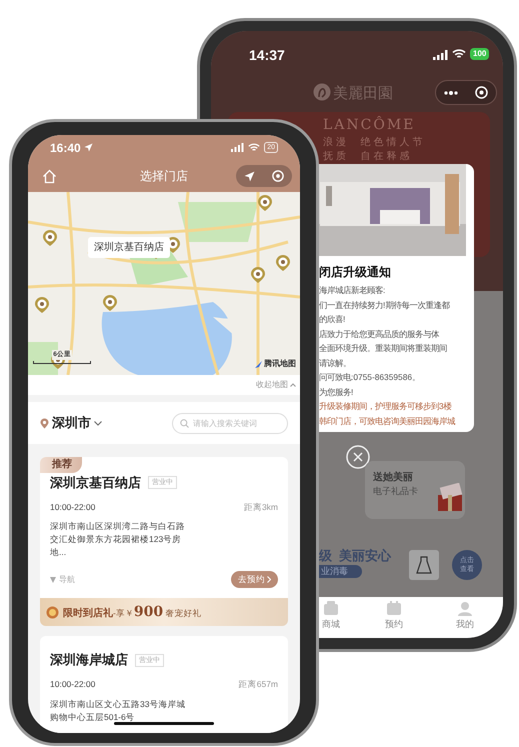 The image size is (519, 747). Describe the element at coordinates (53, 579) in the screenshot. I see `triangle-icon` at that location.